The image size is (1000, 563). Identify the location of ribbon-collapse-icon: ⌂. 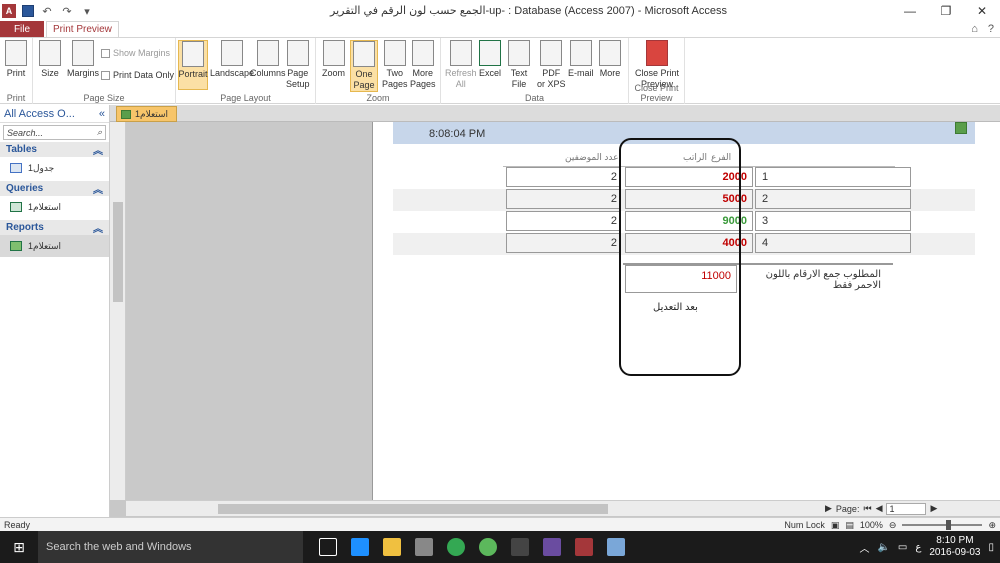
(974, 29).